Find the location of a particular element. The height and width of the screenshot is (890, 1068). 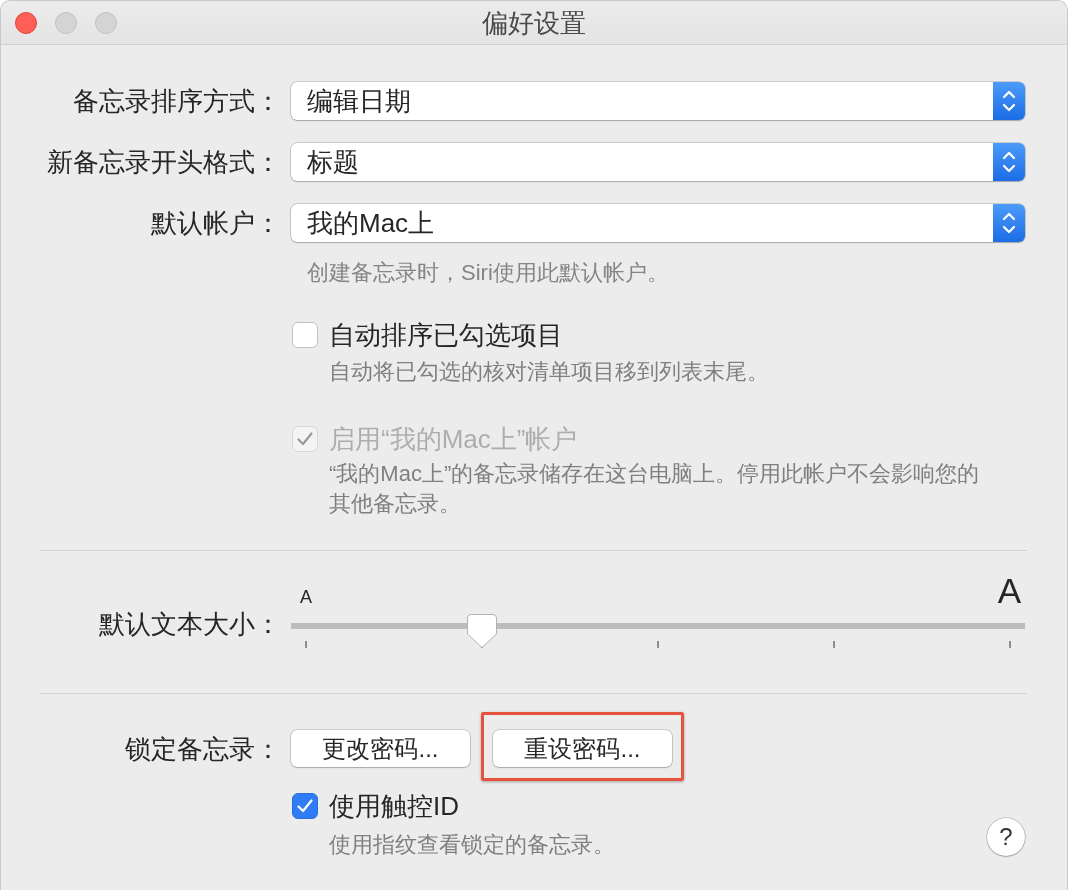

description-text: “我的Mac上”的备忘录储存在这台电脑上。停用此帐户不会影响您的其他备忘录。 is located at coordinates (655, 489).